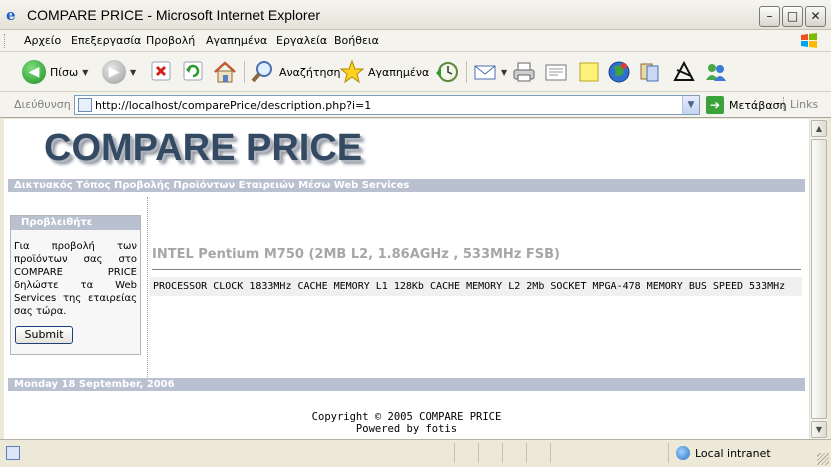  I want to click on back-dropdown-icon: ▼, so click(85, 72).